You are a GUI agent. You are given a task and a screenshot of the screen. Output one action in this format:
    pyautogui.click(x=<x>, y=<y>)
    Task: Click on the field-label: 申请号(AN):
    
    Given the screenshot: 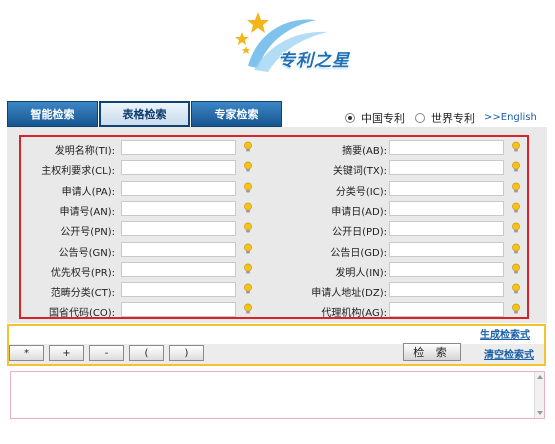 What is the action you would take?
    pyautogui.click(x=87, y=212)
    